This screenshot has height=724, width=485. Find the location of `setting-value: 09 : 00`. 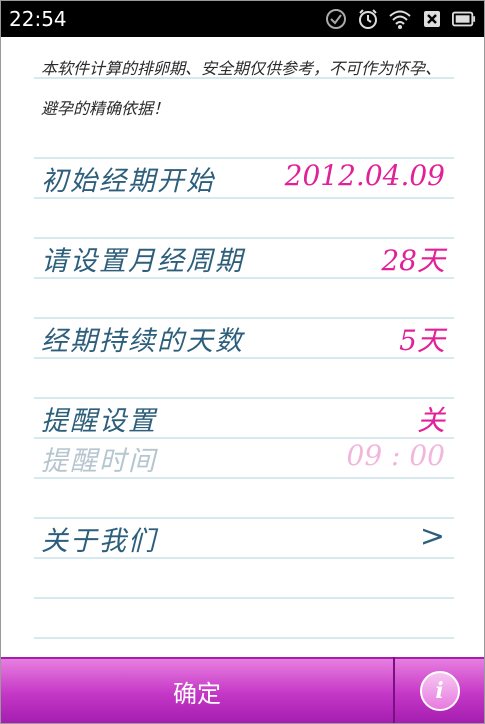

setting-value: 09 : 00 is located at coordinates (396, 455).